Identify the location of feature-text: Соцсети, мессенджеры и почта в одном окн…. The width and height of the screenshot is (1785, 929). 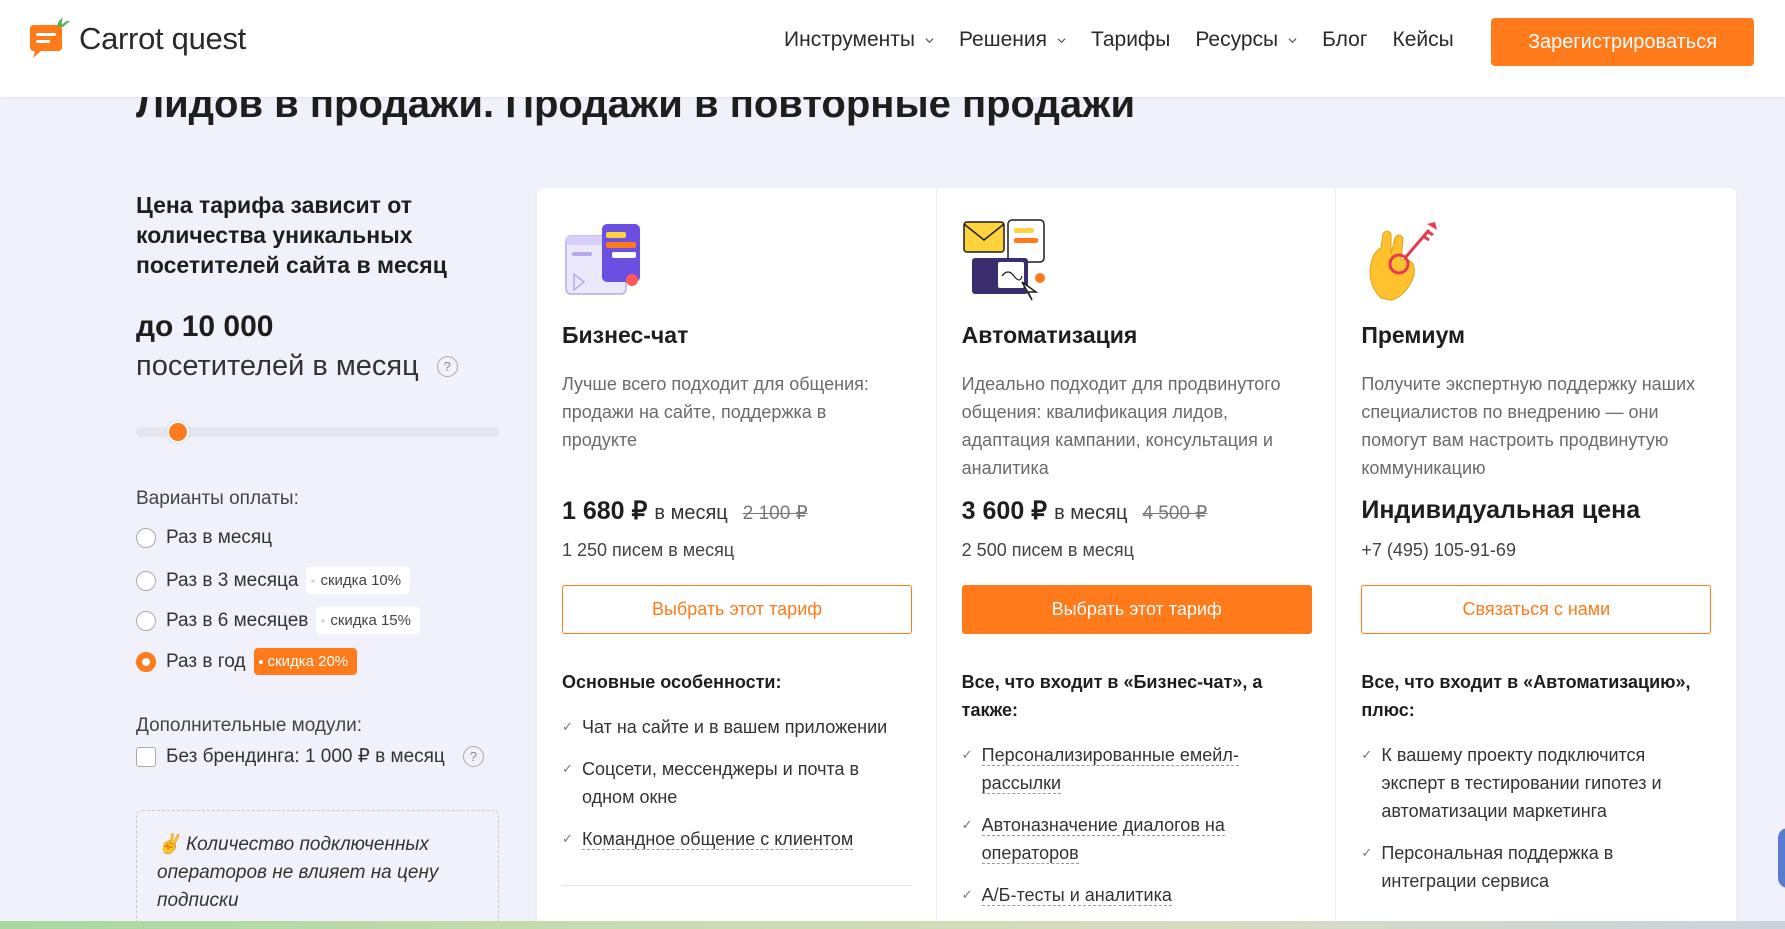
(721, 783).